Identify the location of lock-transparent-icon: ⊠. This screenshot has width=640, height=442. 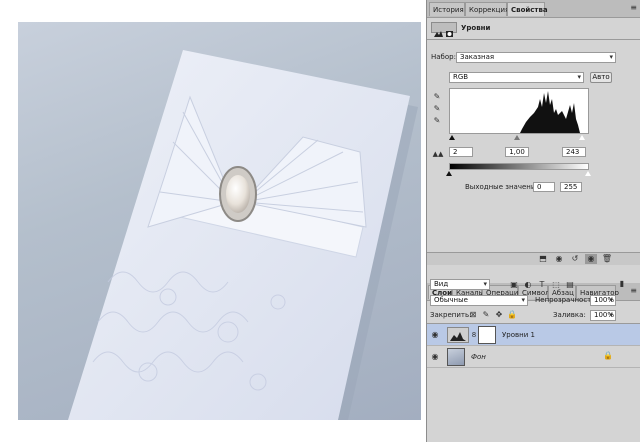
(473, 315).